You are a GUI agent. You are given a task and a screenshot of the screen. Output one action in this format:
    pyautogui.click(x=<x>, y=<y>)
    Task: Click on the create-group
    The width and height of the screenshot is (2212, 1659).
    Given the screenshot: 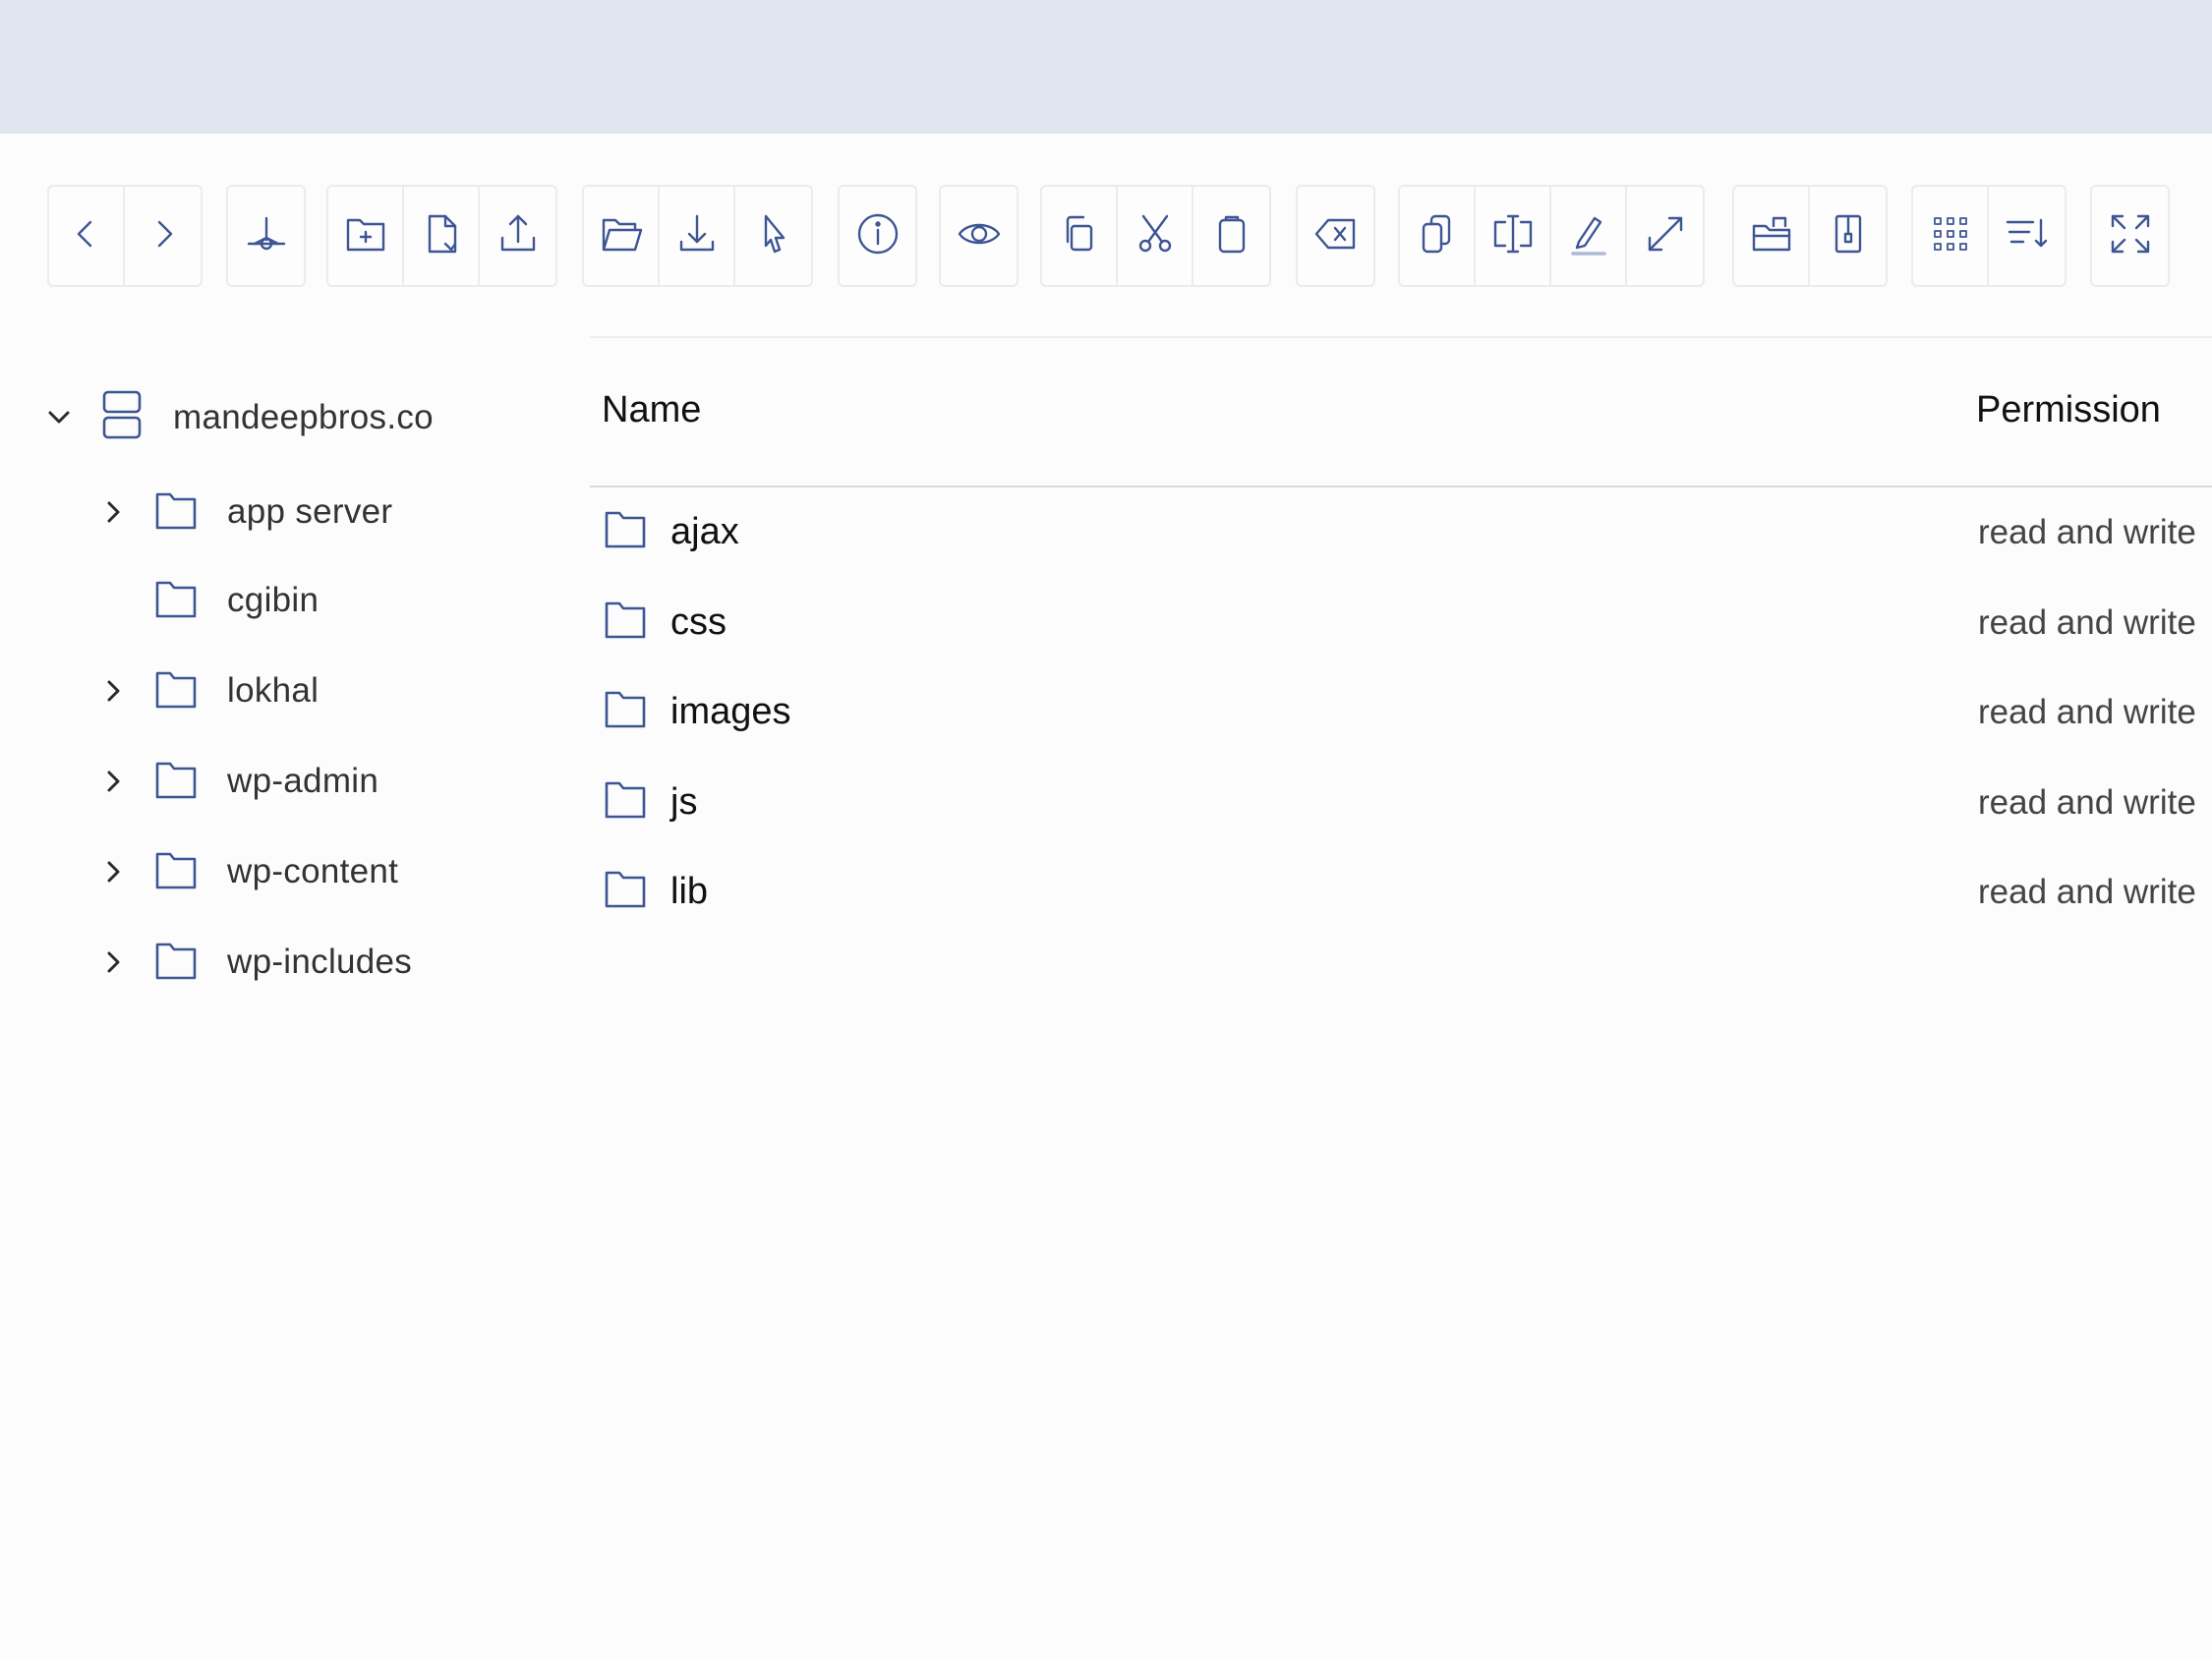 What is the action you would take?
    pyautogui.click(x=442, y=236)
    